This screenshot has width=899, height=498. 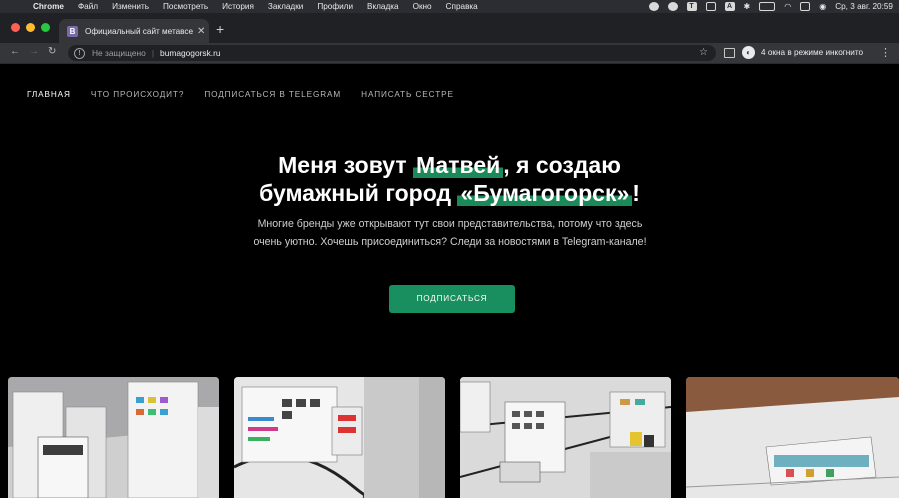 What do you see at coordinates (190, 53) in the screenshot?
I see `url-text: bumagogorsk.ru` at bounding box center [190, 53].